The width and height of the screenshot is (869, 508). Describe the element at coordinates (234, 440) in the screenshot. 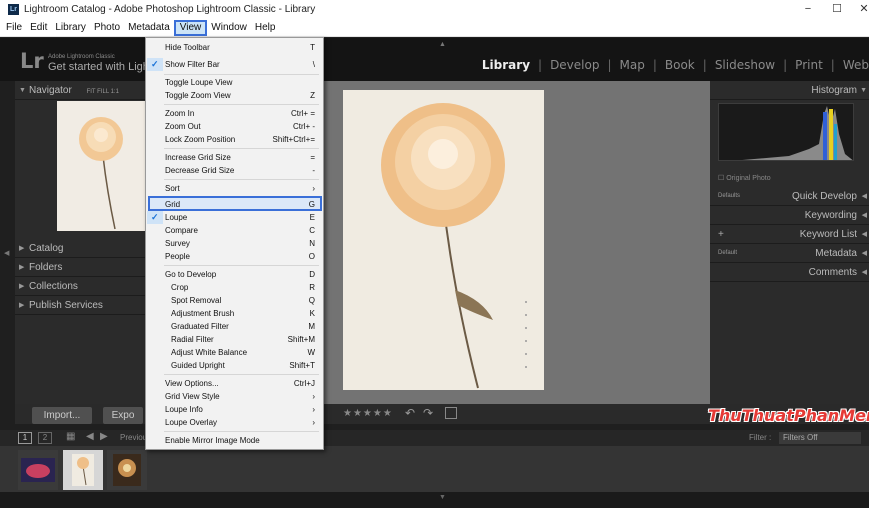

I see `menu-item-enable-mirror-image-mode: Enable Mirror Image Mode` at that location.